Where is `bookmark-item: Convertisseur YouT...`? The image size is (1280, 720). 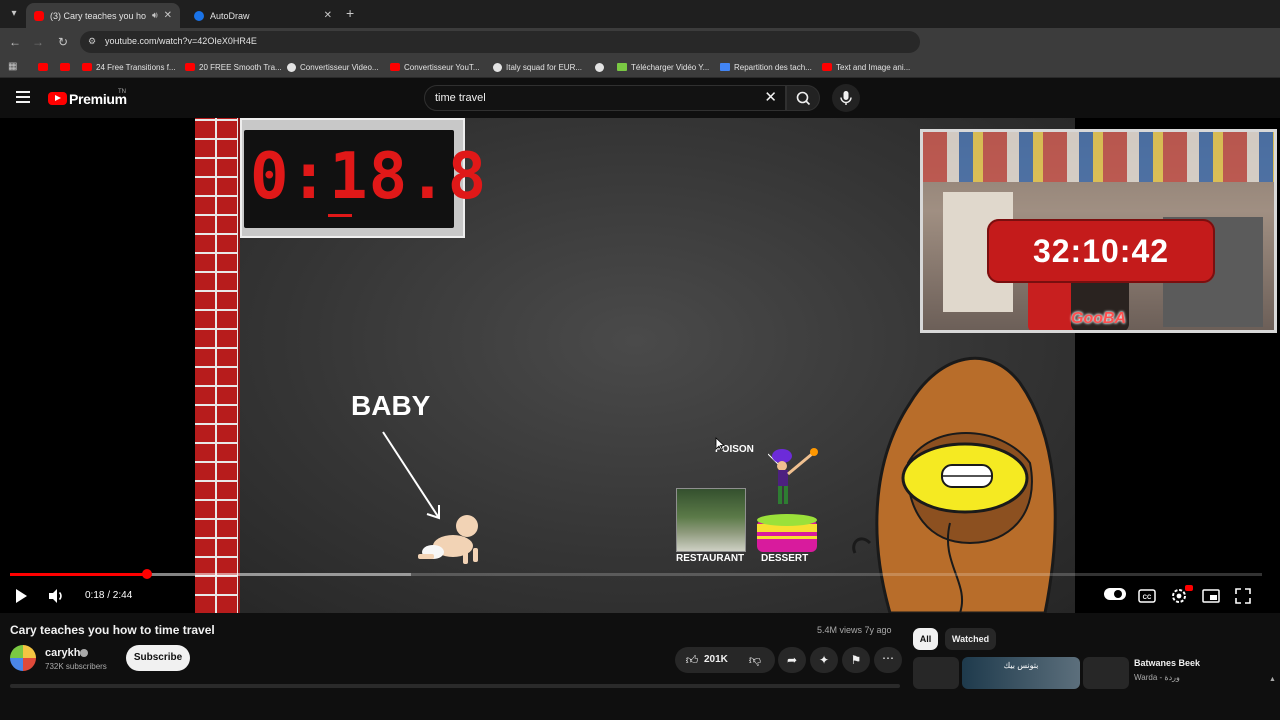 bookmark-item: Convertisseur YouT... is located at coordinates (435, 67).